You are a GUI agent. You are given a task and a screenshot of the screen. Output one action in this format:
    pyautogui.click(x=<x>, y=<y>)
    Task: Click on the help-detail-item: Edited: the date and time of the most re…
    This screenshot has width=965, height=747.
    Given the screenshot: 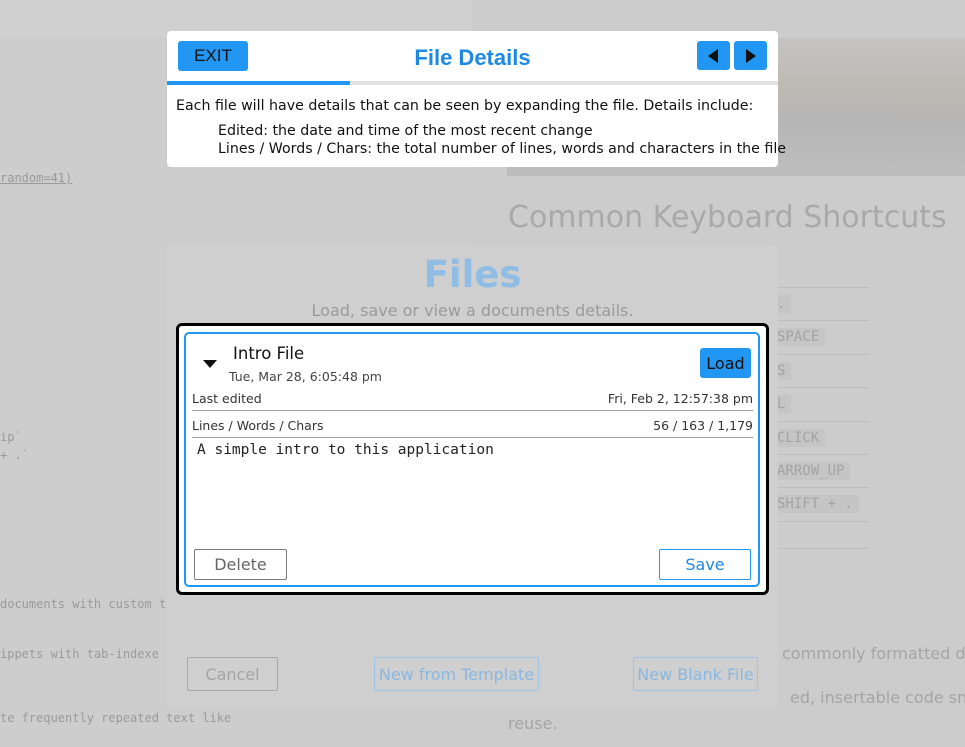 What is the action you would take?
    pyautogui.click(x=405, y=131)
    